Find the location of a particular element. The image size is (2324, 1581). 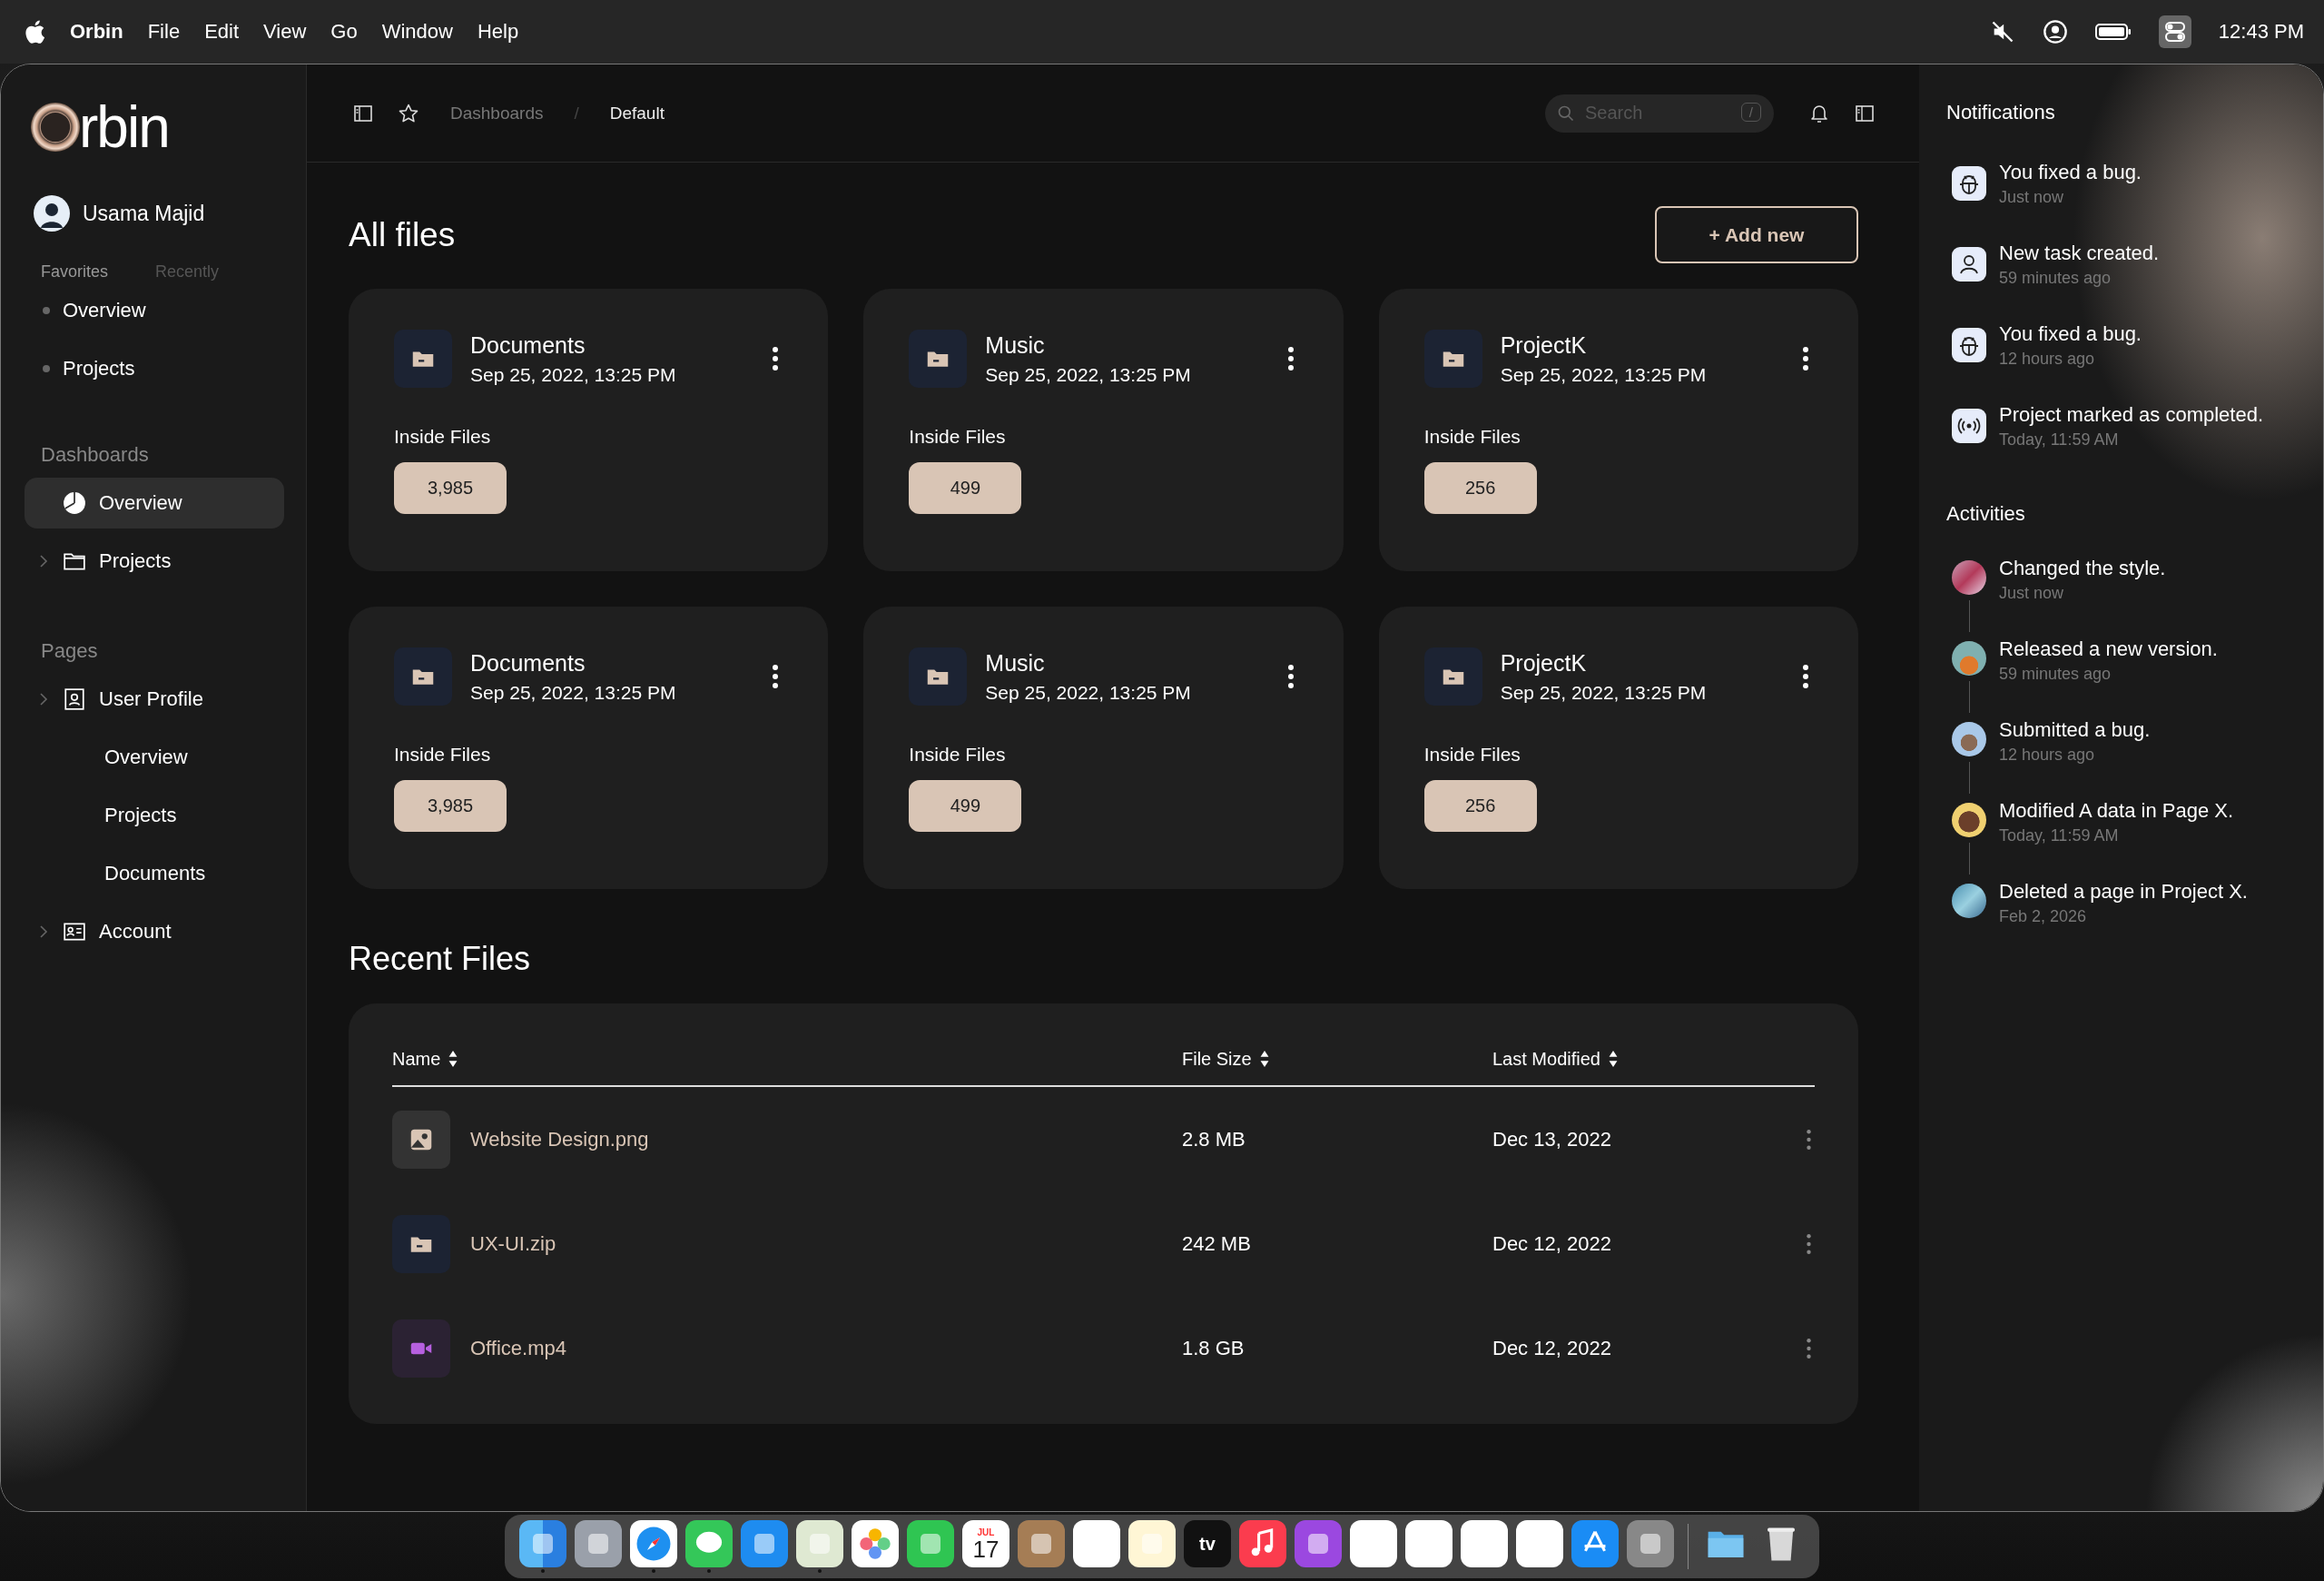

control-center-icon is located at coordinates (2174, 32).